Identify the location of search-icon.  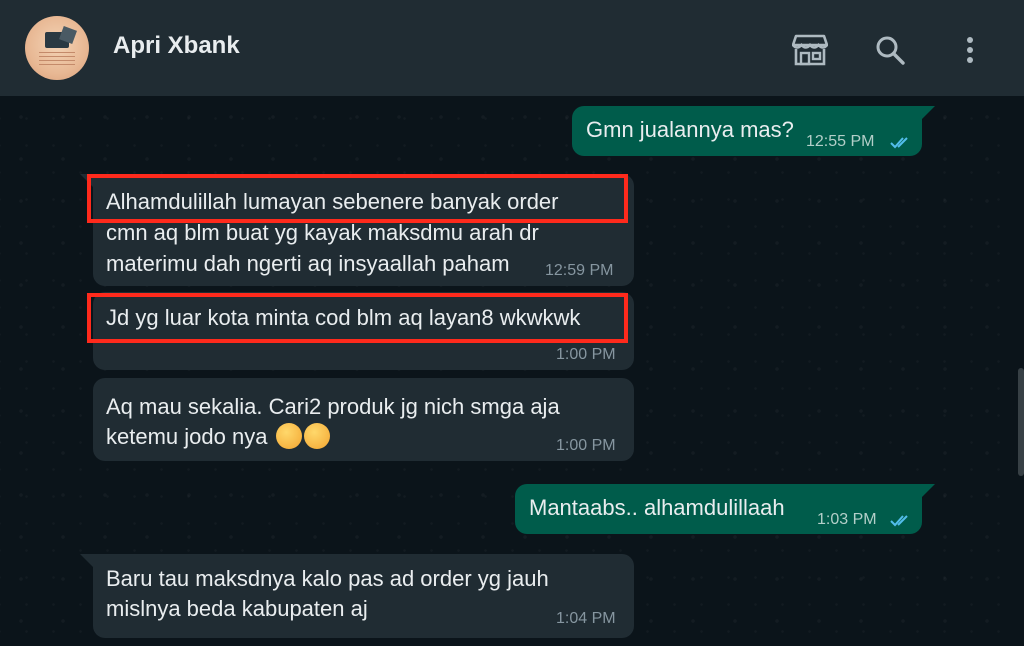
(890, 50).